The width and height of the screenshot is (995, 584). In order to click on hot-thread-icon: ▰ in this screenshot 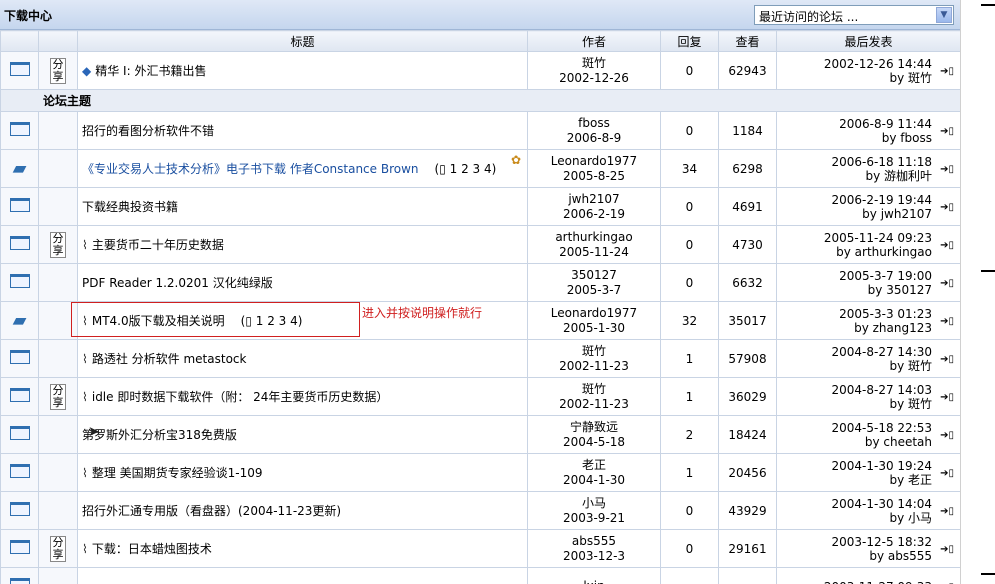, I will do `click(19, 168)`.